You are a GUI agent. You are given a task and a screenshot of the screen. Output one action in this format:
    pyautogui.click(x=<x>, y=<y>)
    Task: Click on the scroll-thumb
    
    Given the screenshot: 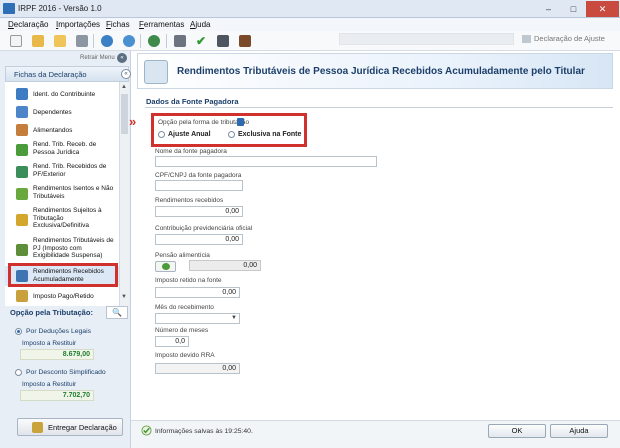 What is the action you would take?
    pyautogui.click(x=124, y=114)
    